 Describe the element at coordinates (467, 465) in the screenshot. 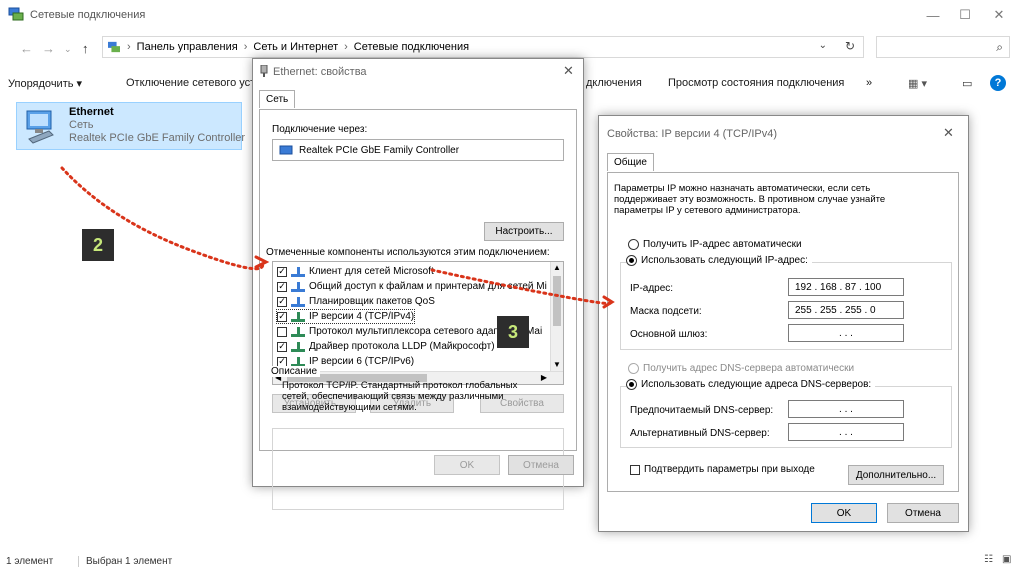

I see `props-ok-button: OK` at that location.